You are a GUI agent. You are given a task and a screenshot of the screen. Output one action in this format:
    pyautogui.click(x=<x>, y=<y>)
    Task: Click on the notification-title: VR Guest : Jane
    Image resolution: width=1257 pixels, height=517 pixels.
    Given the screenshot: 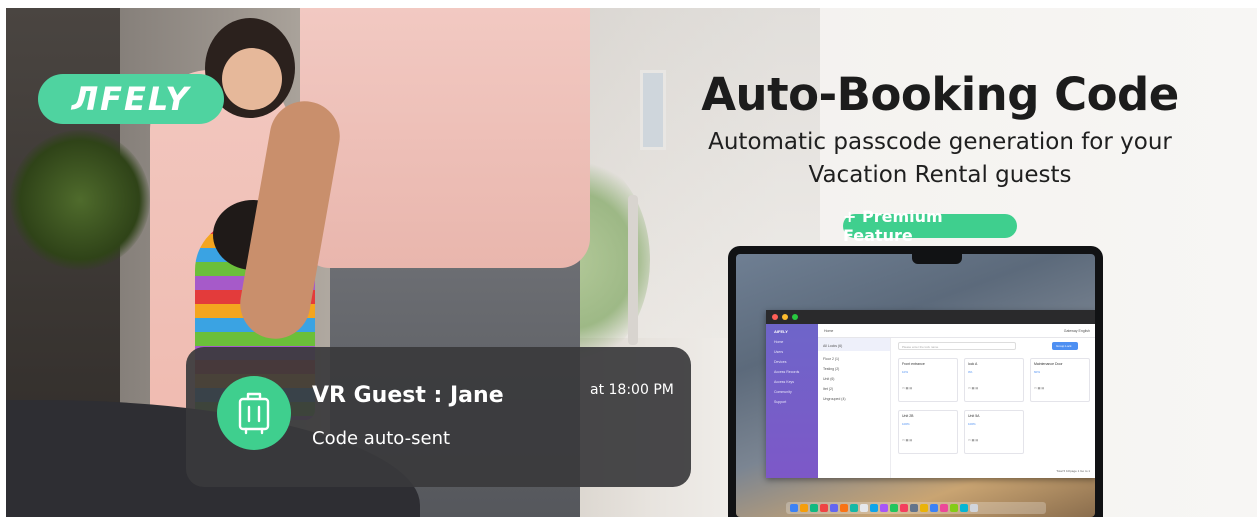 What is the action you would take?
    pyautogui.click(x=408, y=395)
    